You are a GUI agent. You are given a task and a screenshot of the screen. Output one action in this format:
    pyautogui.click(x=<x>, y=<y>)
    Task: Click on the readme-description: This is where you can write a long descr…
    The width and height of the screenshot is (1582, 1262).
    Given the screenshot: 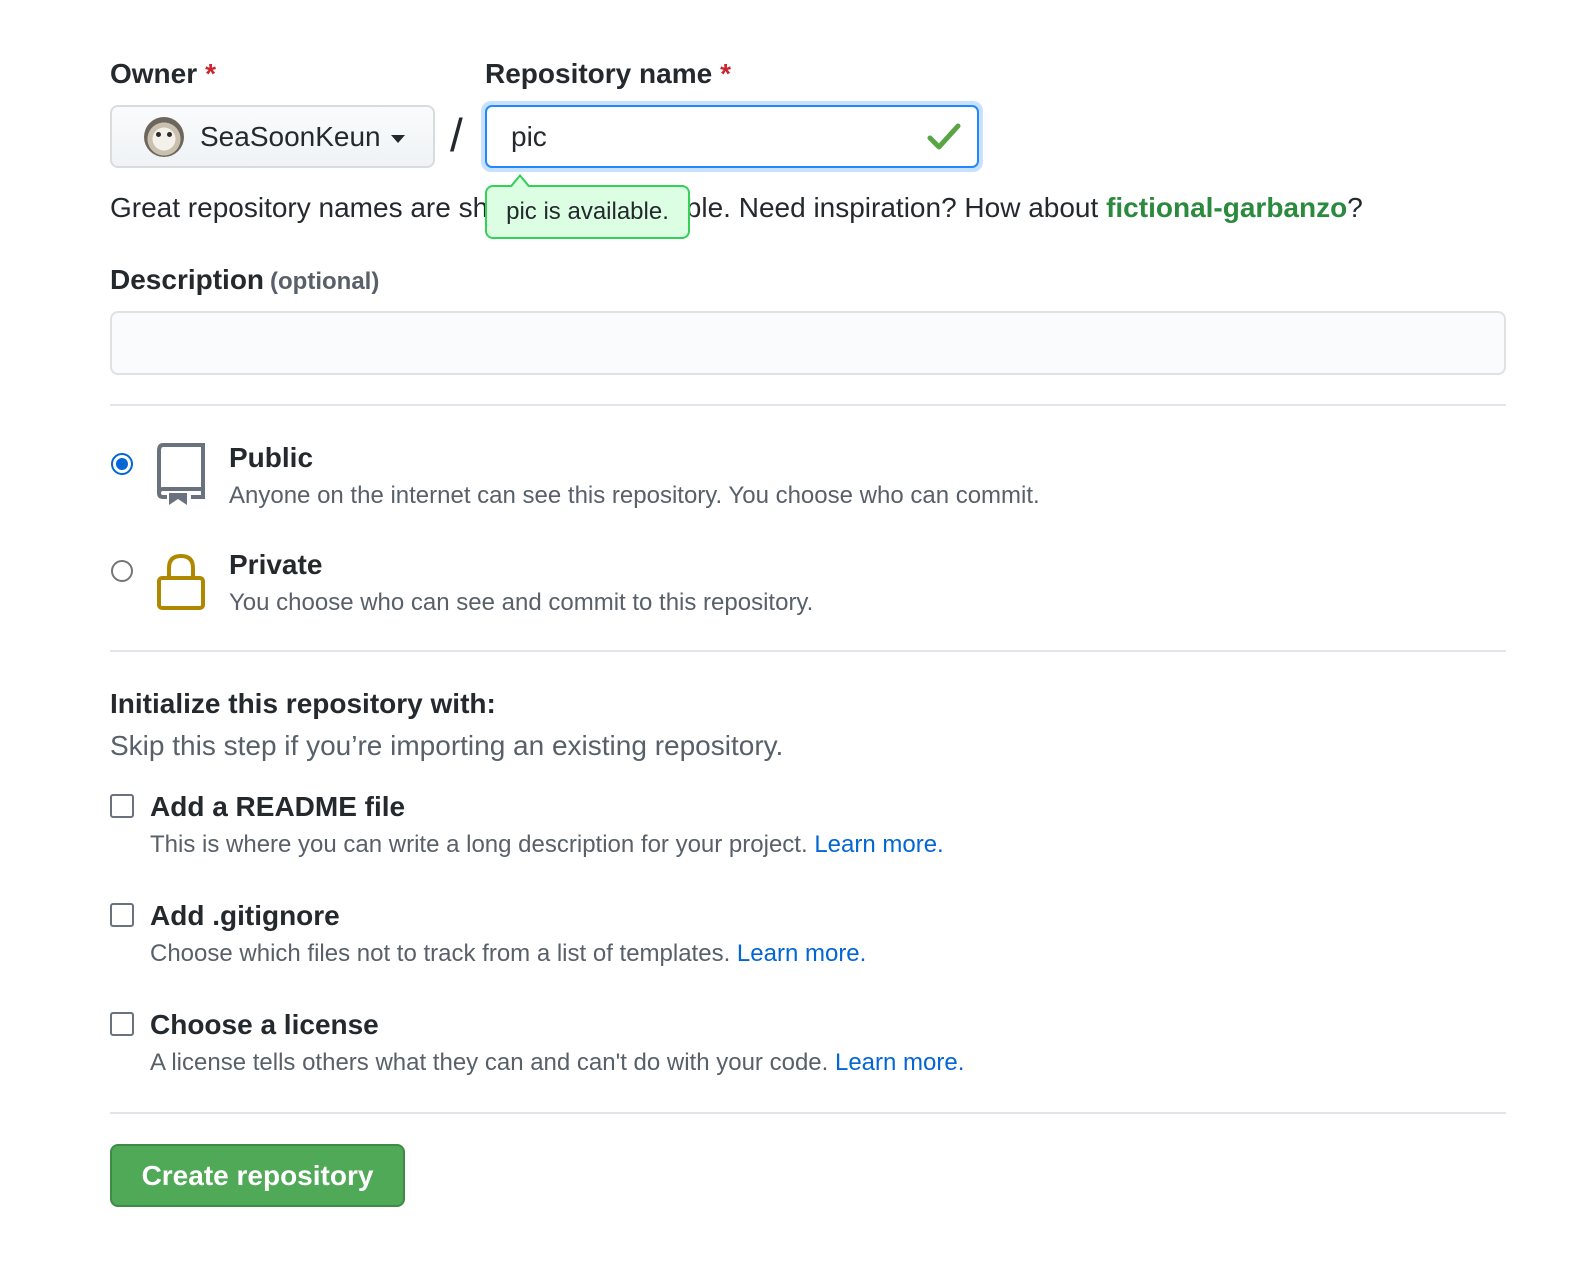 What is the action you would take?
    pyautogui.click(x=547, y=845)
    